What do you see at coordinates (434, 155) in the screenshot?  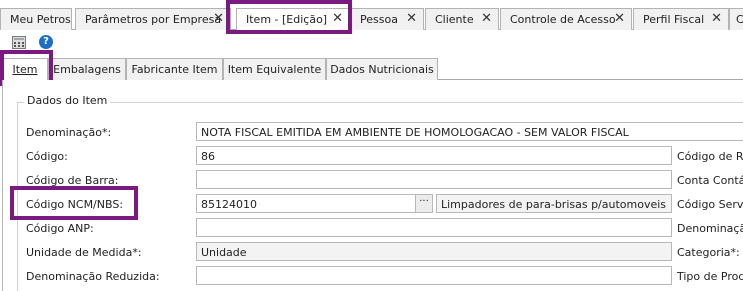 I see `codigo-field: 86` at bounding box center [434, 155].